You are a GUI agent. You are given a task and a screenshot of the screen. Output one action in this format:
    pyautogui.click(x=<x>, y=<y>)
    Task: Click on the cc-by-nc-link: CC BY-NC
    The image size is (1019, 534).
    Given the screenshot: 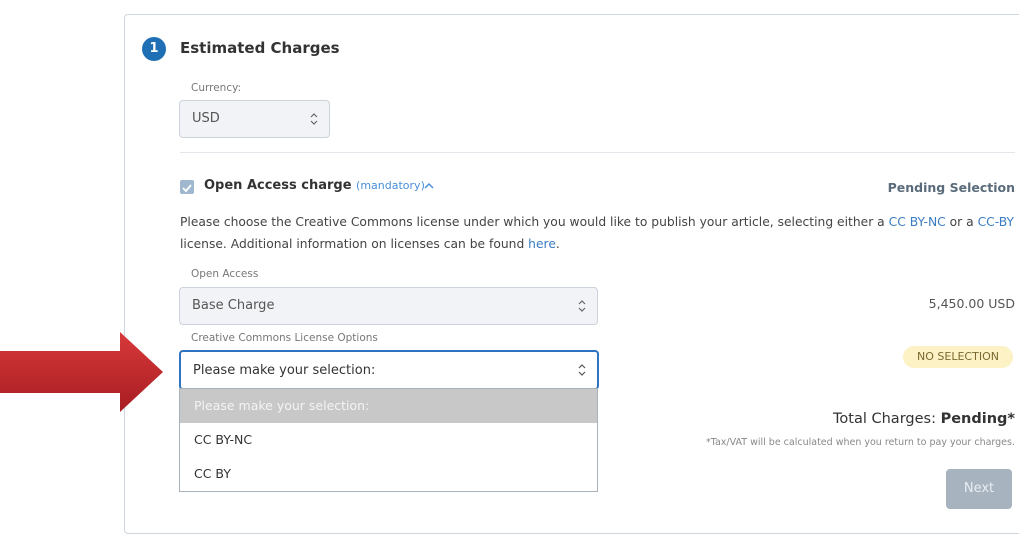 What is the action you would take?
    pyautogui.click(x=917, y=222)
    